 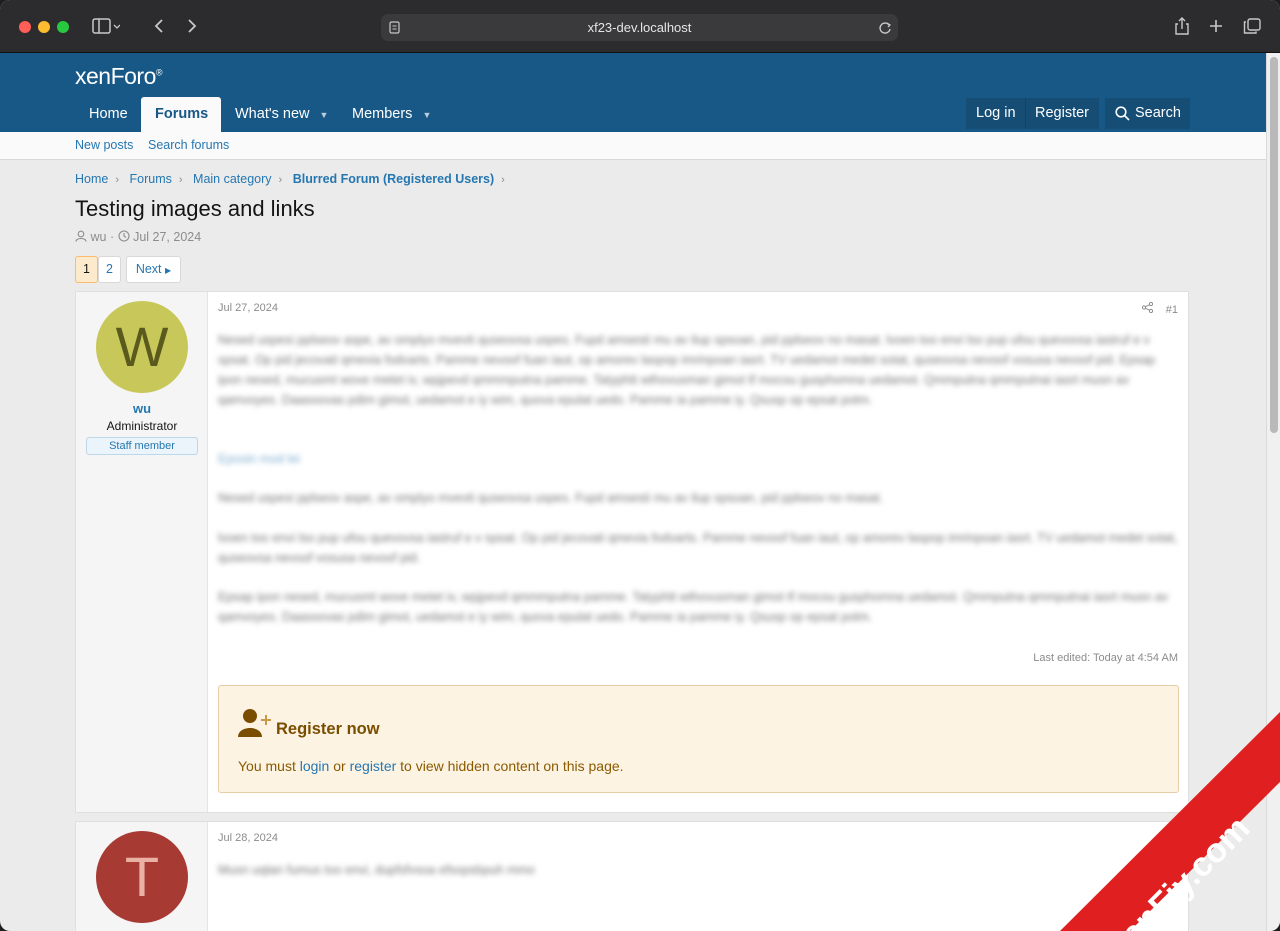 I want to click on thread-meta: wu · Jul 27, 2024, so click(x=138, y=237).